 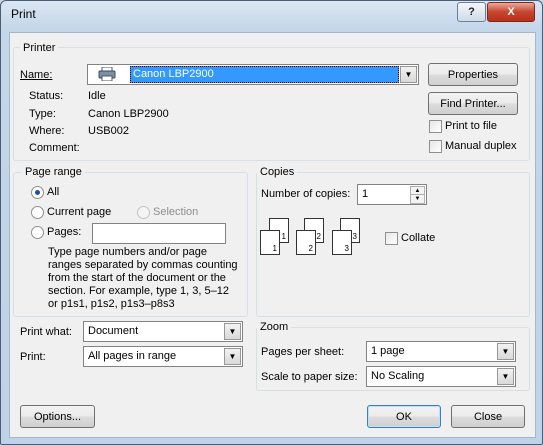 What do you see at coordinates (481, 146) in the screenshot?
I see `manual-duplex-label: Manual duplex` at bounding box center [481, 146].